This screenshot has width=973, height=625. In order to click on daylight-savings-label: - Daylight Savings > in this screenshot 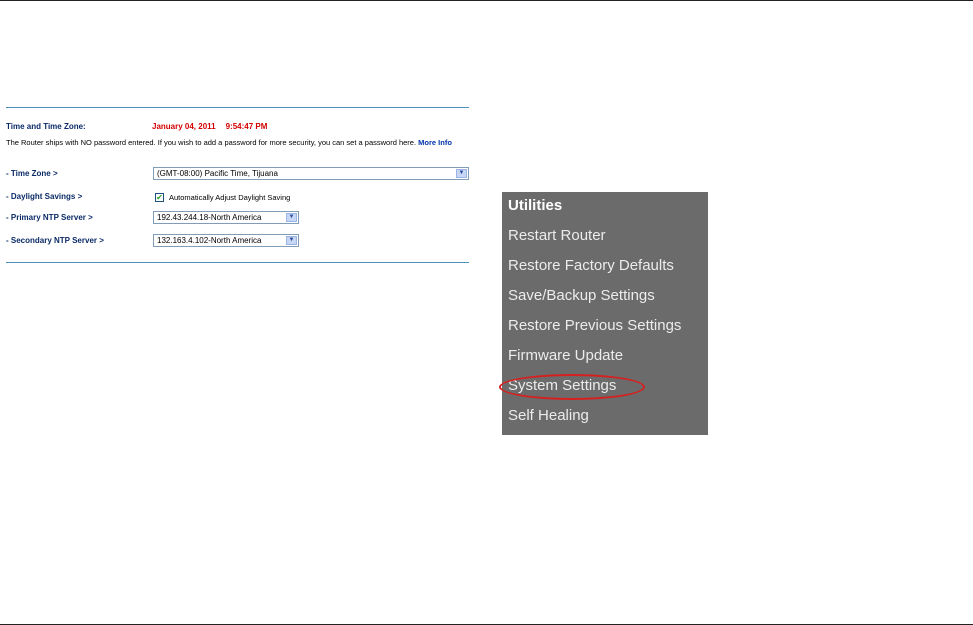, I will do `click(44, 196)`.